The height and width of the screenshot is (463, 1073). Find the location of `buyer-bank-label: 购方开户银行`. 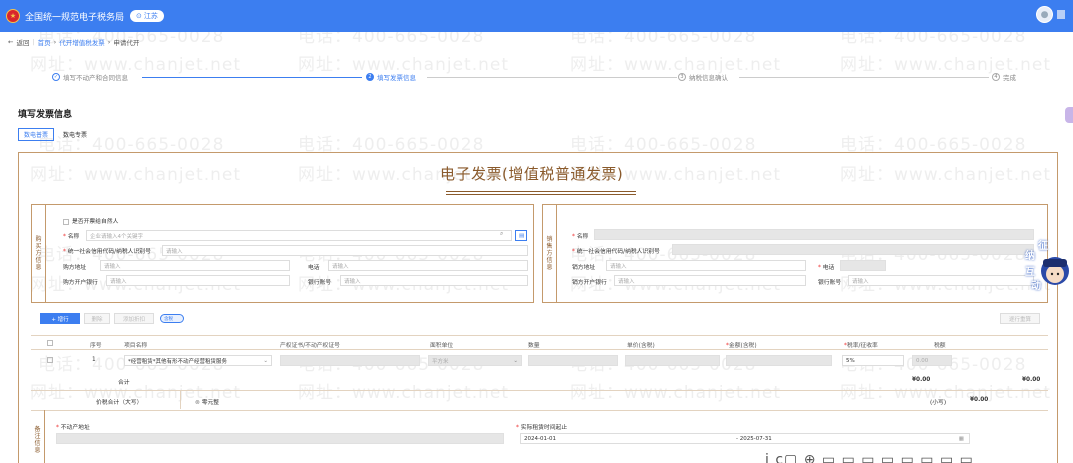

buyer-bank-label: 购方开户银行 is located at coordinates (80, 283).